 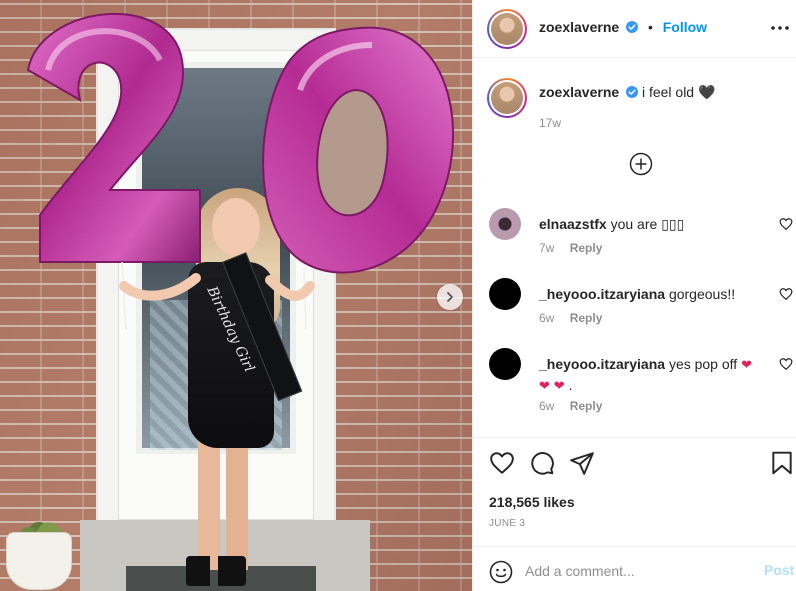 I want to click on post-date: JUNE 3, so click(x=507, y=523).